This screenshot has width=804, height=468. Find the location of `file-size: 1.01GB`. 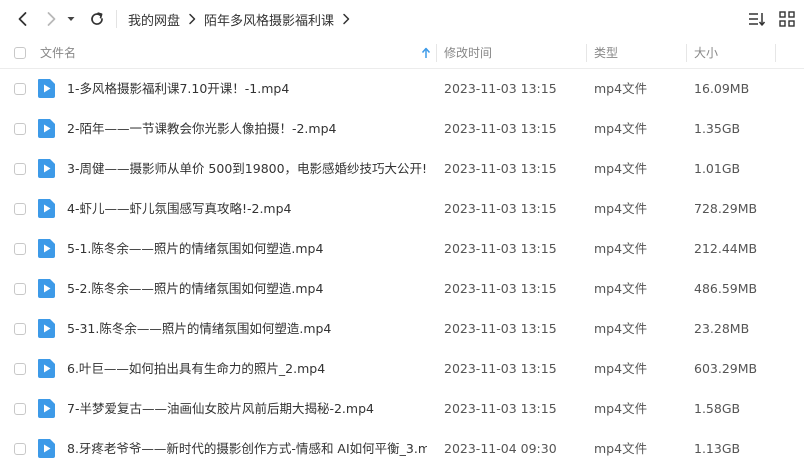

file-size: 1.01GB is located at coordinates (717, 168).